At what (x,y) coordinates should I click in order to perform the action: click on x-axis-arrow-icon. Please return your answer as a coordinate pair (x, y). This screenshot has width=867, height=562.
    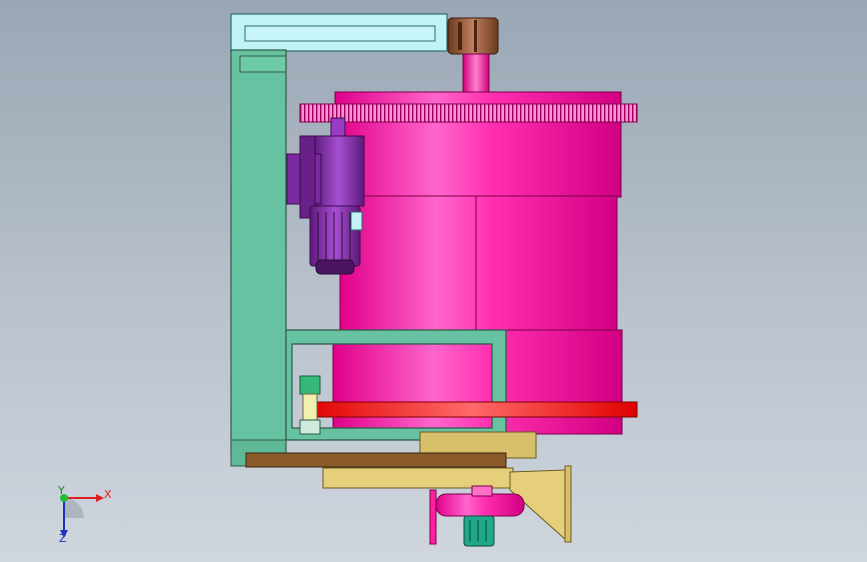
    Looking at the image, I should click on (100, 498).